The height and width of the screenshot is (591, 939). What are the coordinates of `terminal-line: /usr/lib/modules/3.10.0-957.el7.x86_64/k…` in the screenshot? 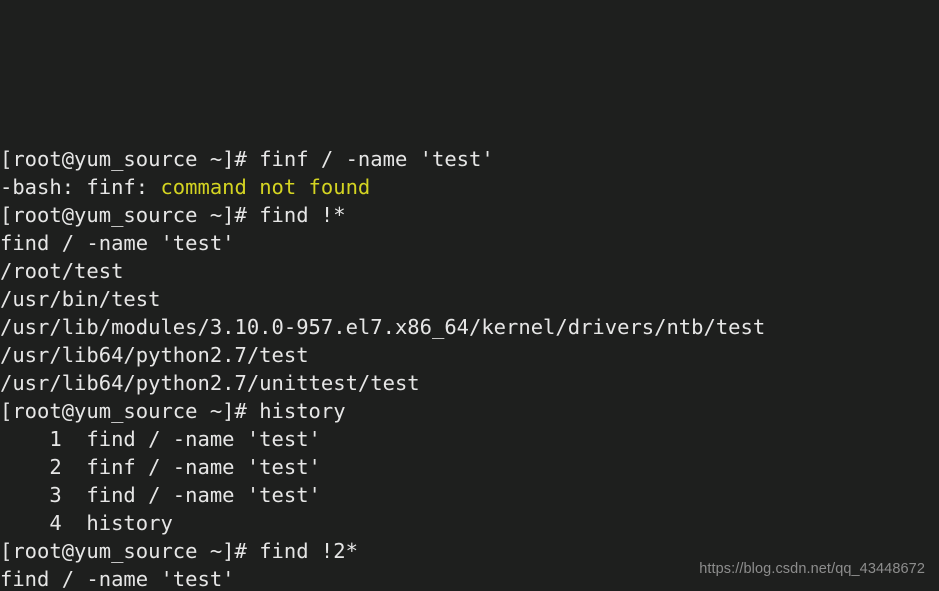 It's located at (469, 327).